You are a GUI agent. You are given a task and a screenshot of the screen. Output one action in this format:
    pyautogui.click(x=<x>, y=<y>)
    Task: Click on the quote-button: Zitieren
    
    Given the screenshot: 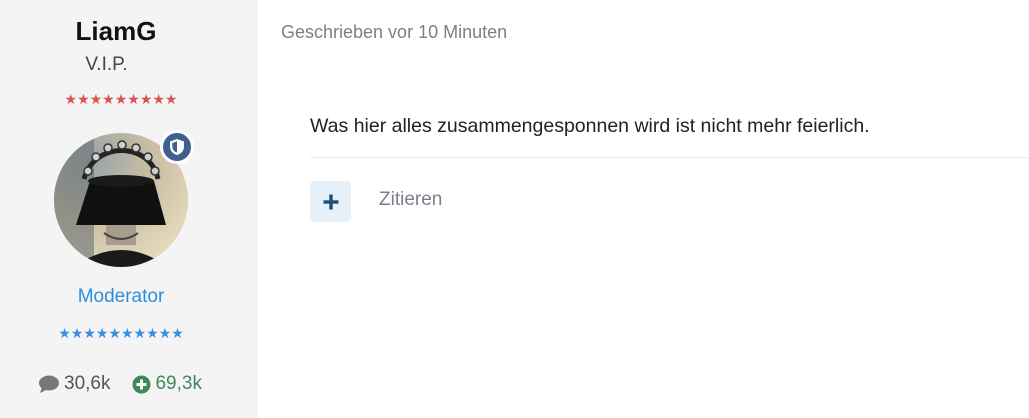 What is the action you would take?
    pyautogui.click(x=410, y=200)
    